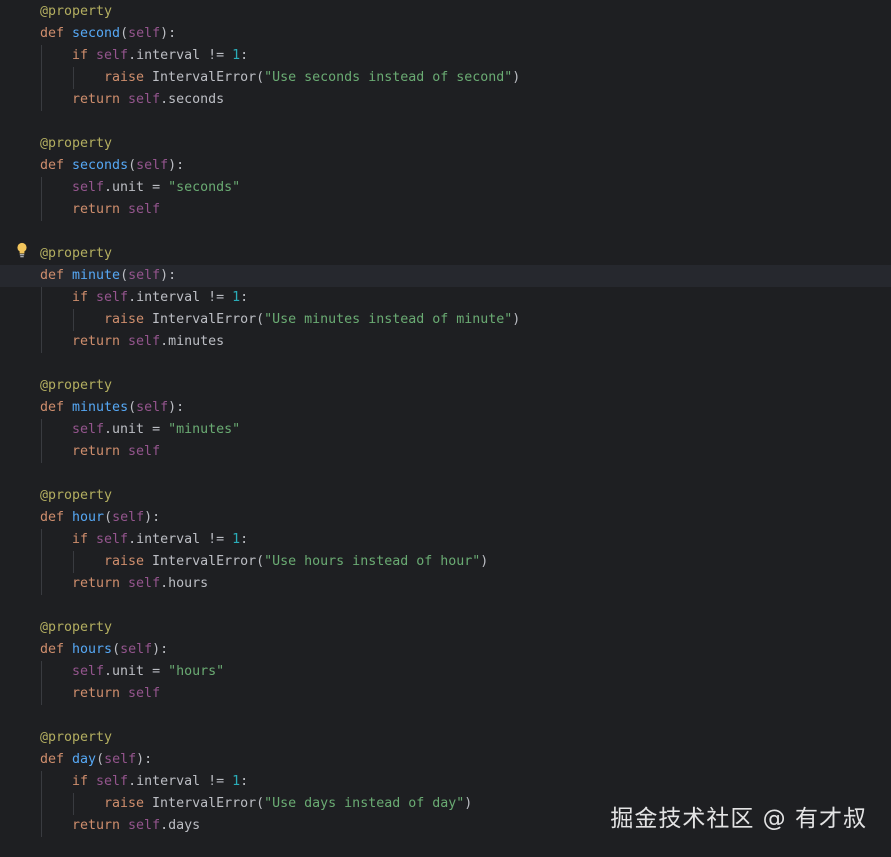 The height and width of the screenshot is (857, 891). I want to click on code-line: def seconds(self):, so click(445, 166).